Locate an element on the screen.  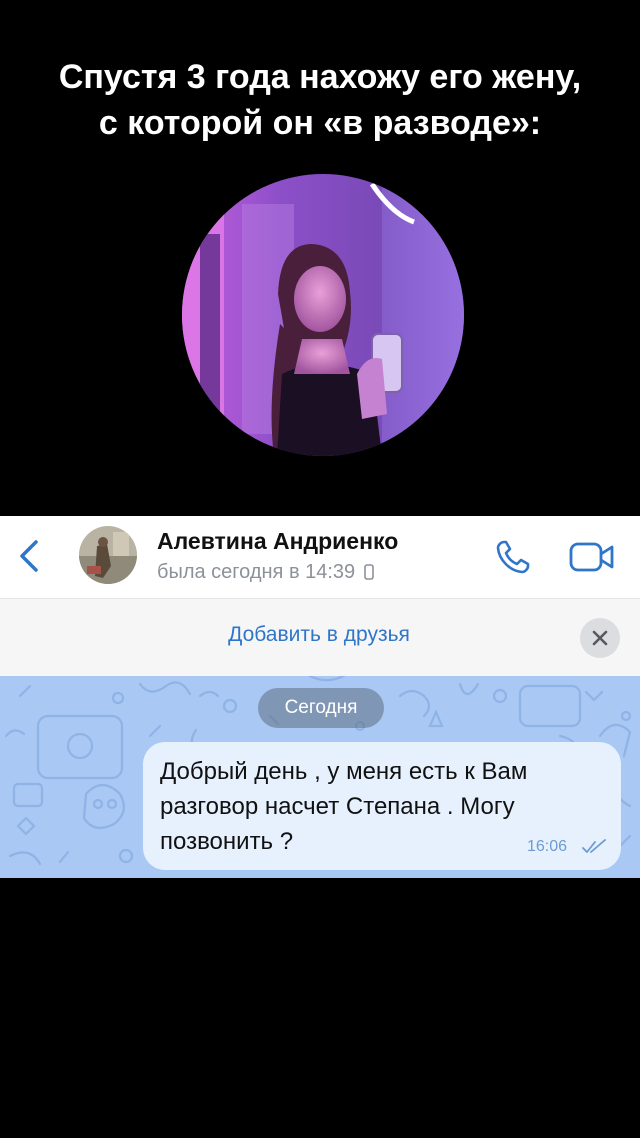
add-friend-banner: Добавить в друзья is located at coordinates (320, 637).